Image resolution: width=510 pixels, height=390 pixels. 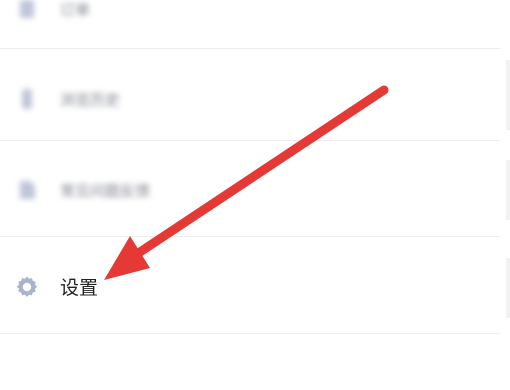 What do you see at coordinates (27, 11) in the screenshot?
I see `order-icon` at bounding box center [27, 11].